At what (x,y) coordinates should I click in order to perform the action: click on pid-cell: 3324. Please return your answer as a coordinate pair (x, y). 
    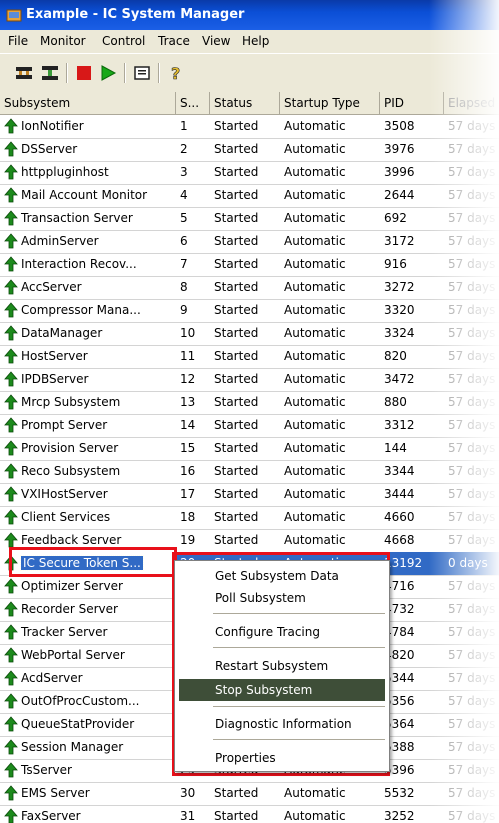
    Looking at the image, I should click on (399, 333).